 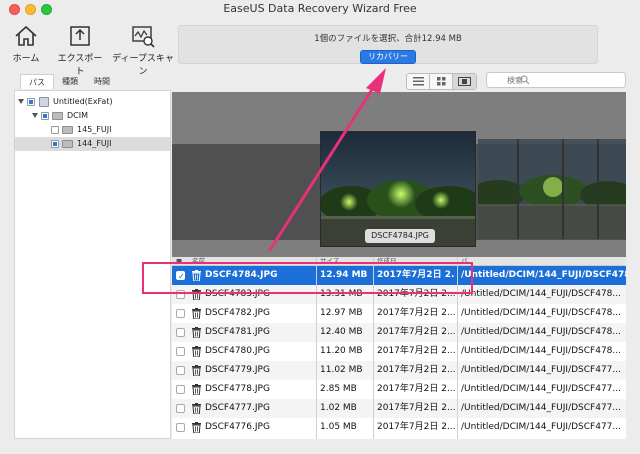 What do you see at coordinates (31, 102) in the screenshot?
I see `drive-checkbox` at bounding box center [31, 102].